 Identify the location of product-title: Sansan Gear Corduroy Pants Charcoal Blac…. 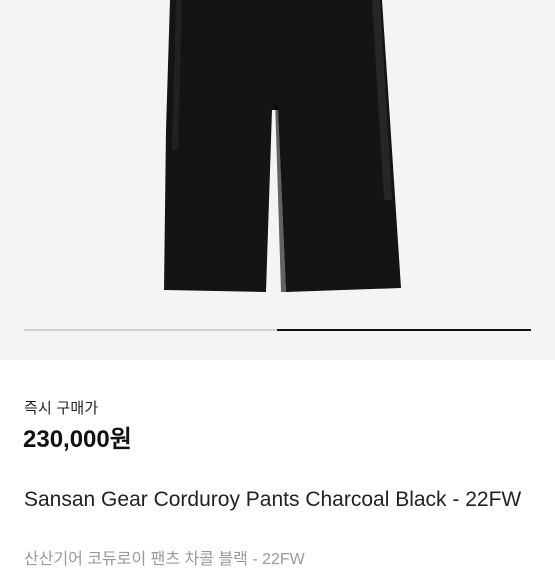
(273, 499).